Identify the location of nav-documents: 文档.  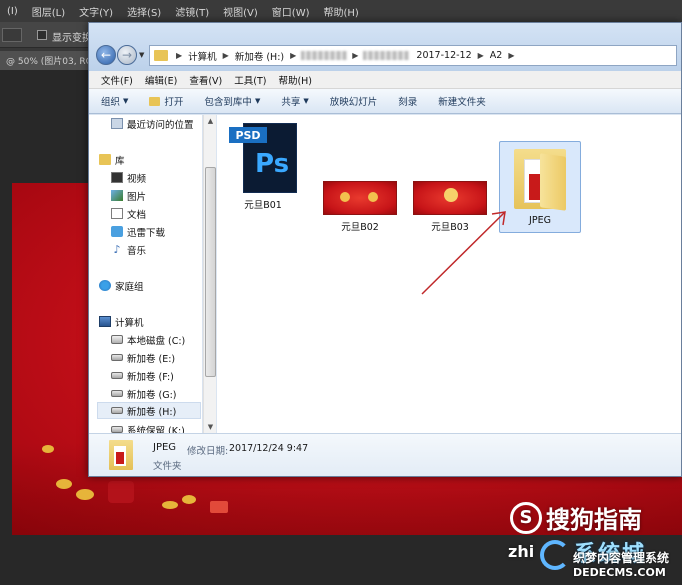
(128, 213).